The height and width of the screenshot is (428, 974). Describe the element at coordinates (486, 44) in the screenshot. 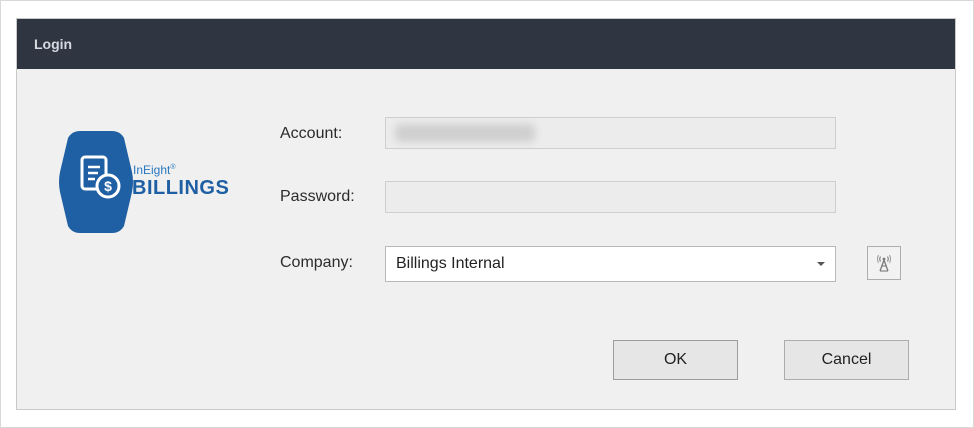

I see `dialog-titlebar: Login` at that location.